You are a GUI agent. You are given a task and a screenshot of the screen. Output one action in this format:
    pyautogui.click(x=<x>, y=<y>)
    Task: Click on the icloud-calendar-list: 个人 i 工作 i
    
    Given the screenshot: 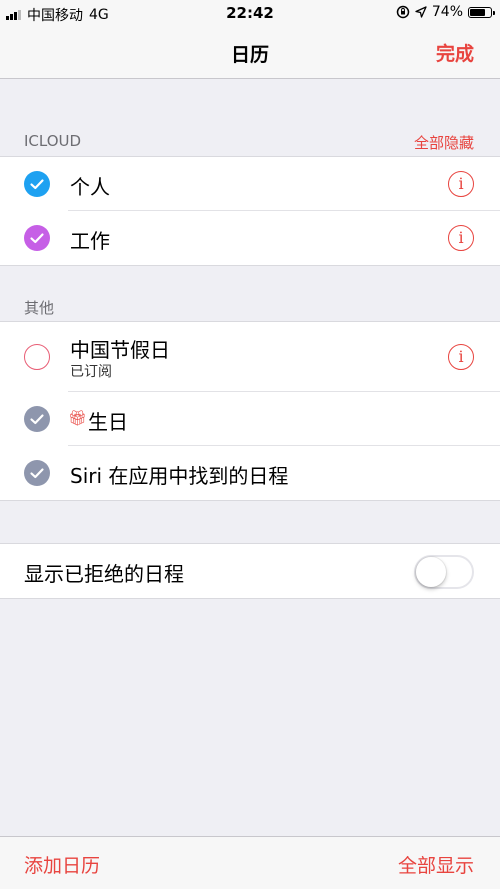 What is the action you would take?
    pyautogui.click(x=250, y=211)
    